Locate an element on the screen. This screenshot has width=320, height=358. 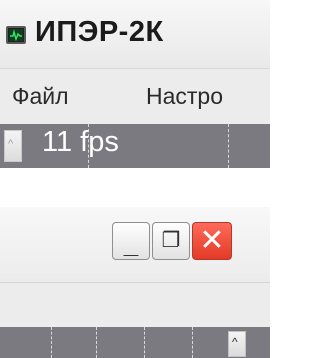
window-title: ИПЭР-2К is located at coordinates (99, 32).